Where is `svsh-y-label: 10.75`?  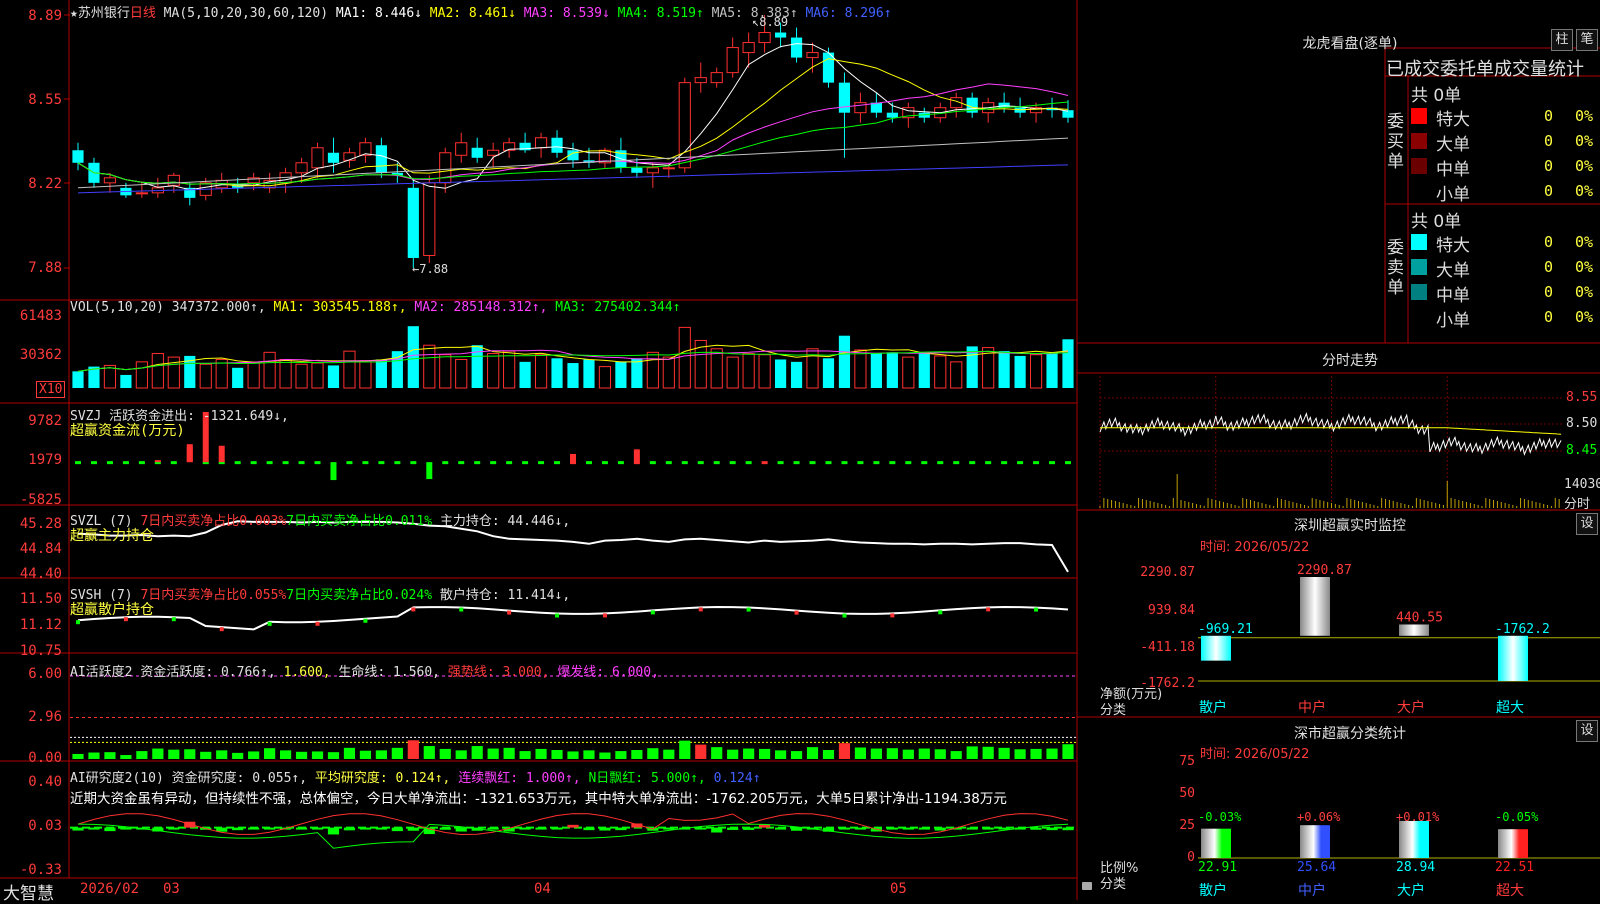
svsh-y-label: 10.75 is located at coordinates (40, 651).